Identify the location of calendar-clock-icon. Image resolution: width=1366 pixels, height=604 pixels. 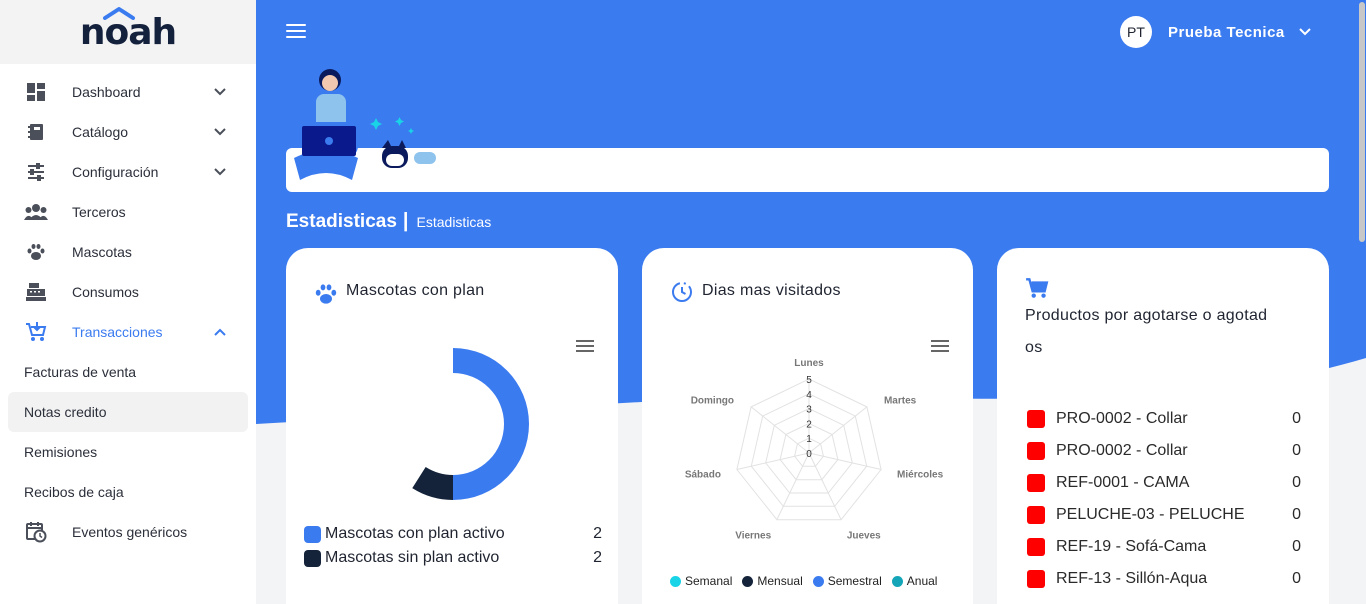
(36, 532).